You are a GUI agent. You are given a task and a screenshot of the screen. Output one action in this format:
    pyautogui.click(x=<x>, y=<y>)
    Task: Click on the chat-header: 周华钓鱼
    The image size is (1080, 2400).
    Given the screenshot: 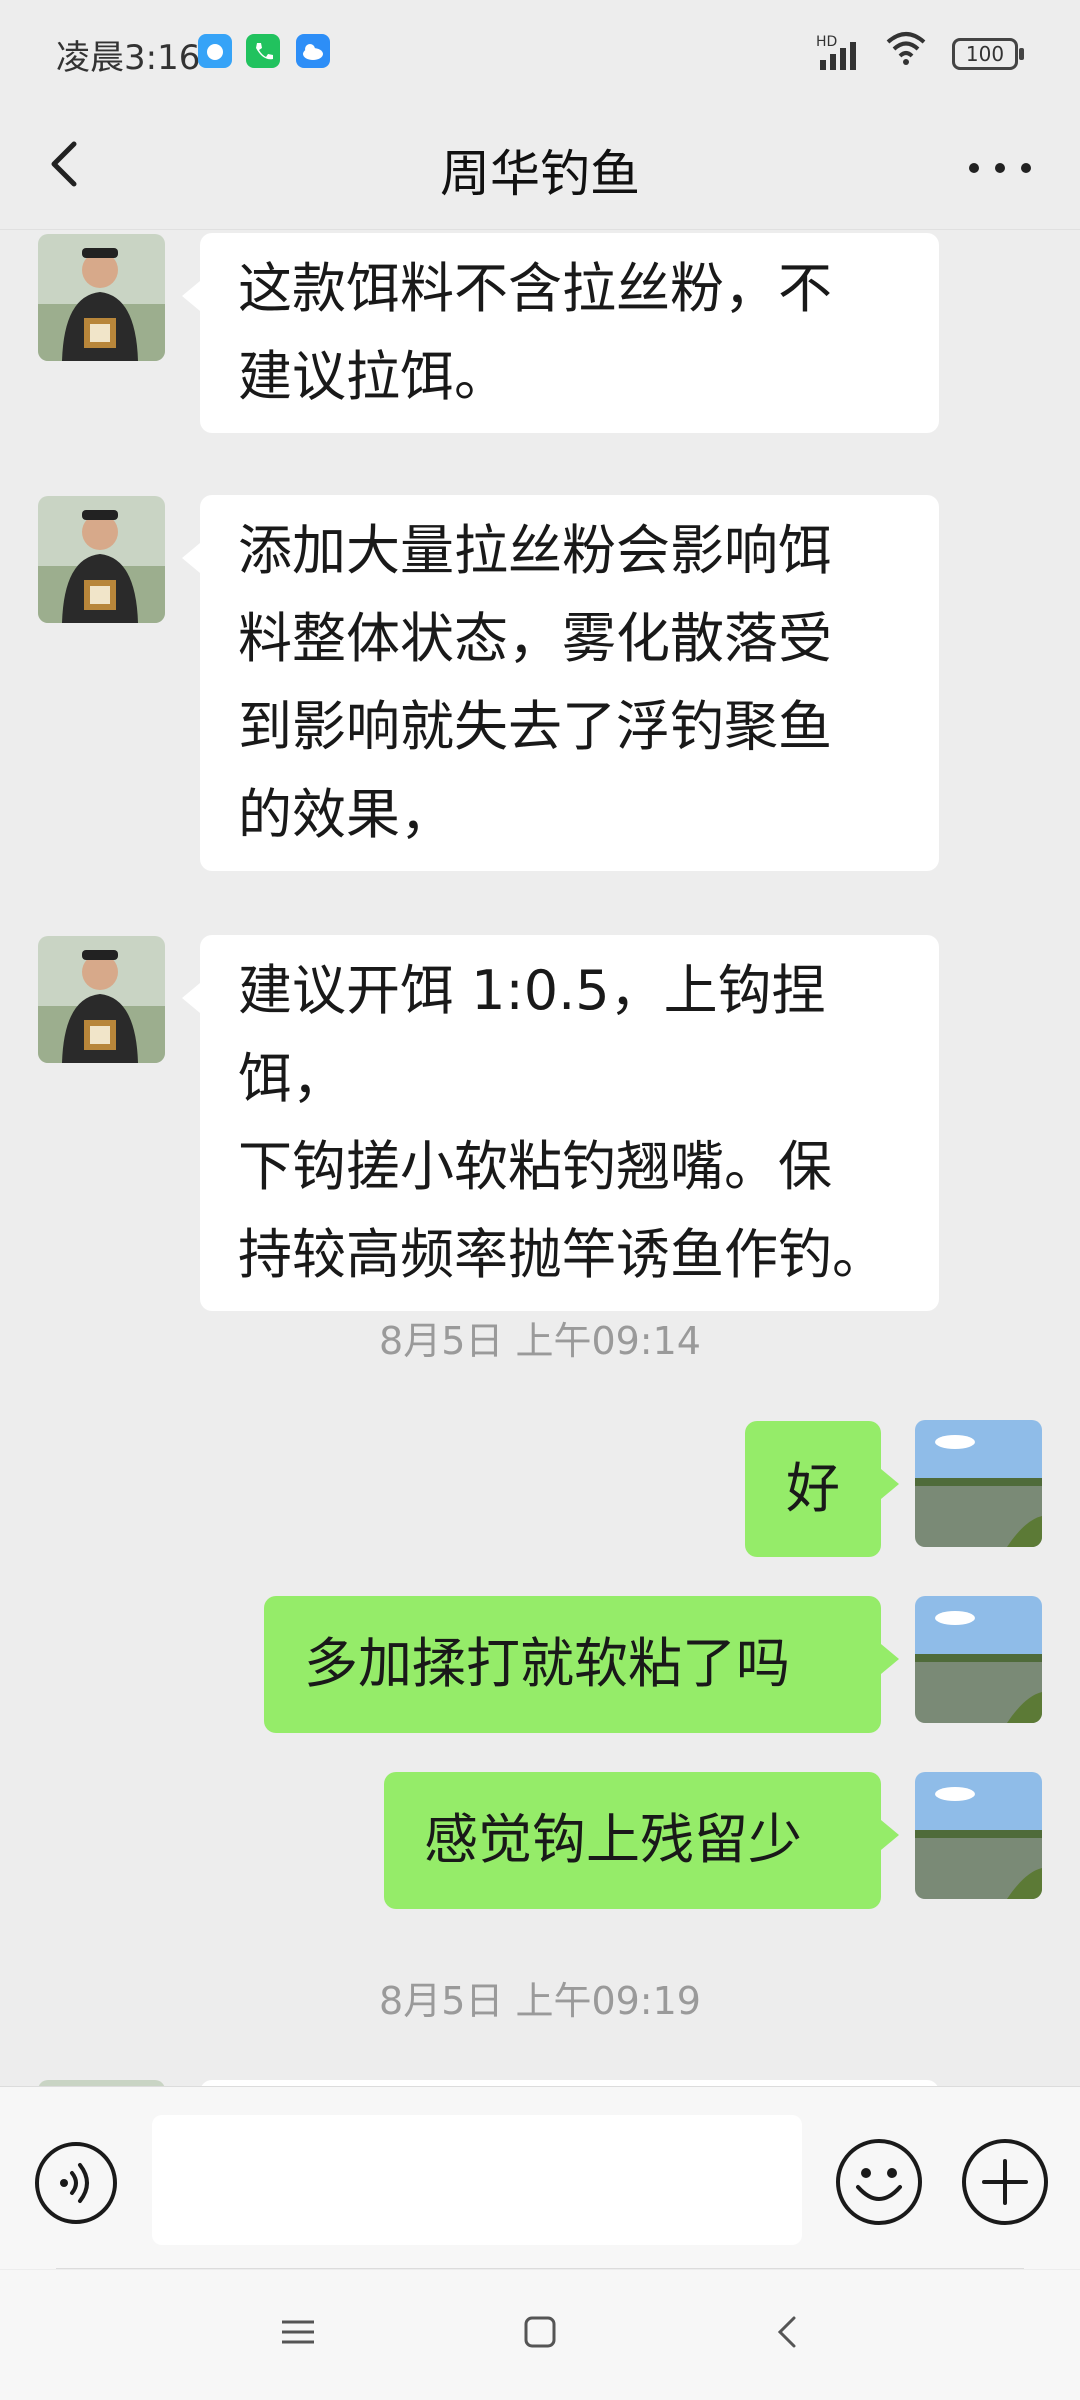 What is the action you would take?
    pyautogui.click(x=540, y=167)
    